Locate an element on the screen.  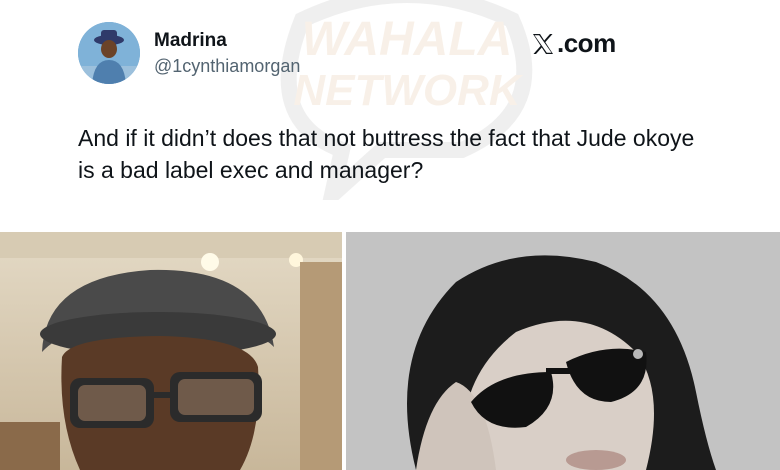
avatar-photo-icon is located at coordinates (109, 53).